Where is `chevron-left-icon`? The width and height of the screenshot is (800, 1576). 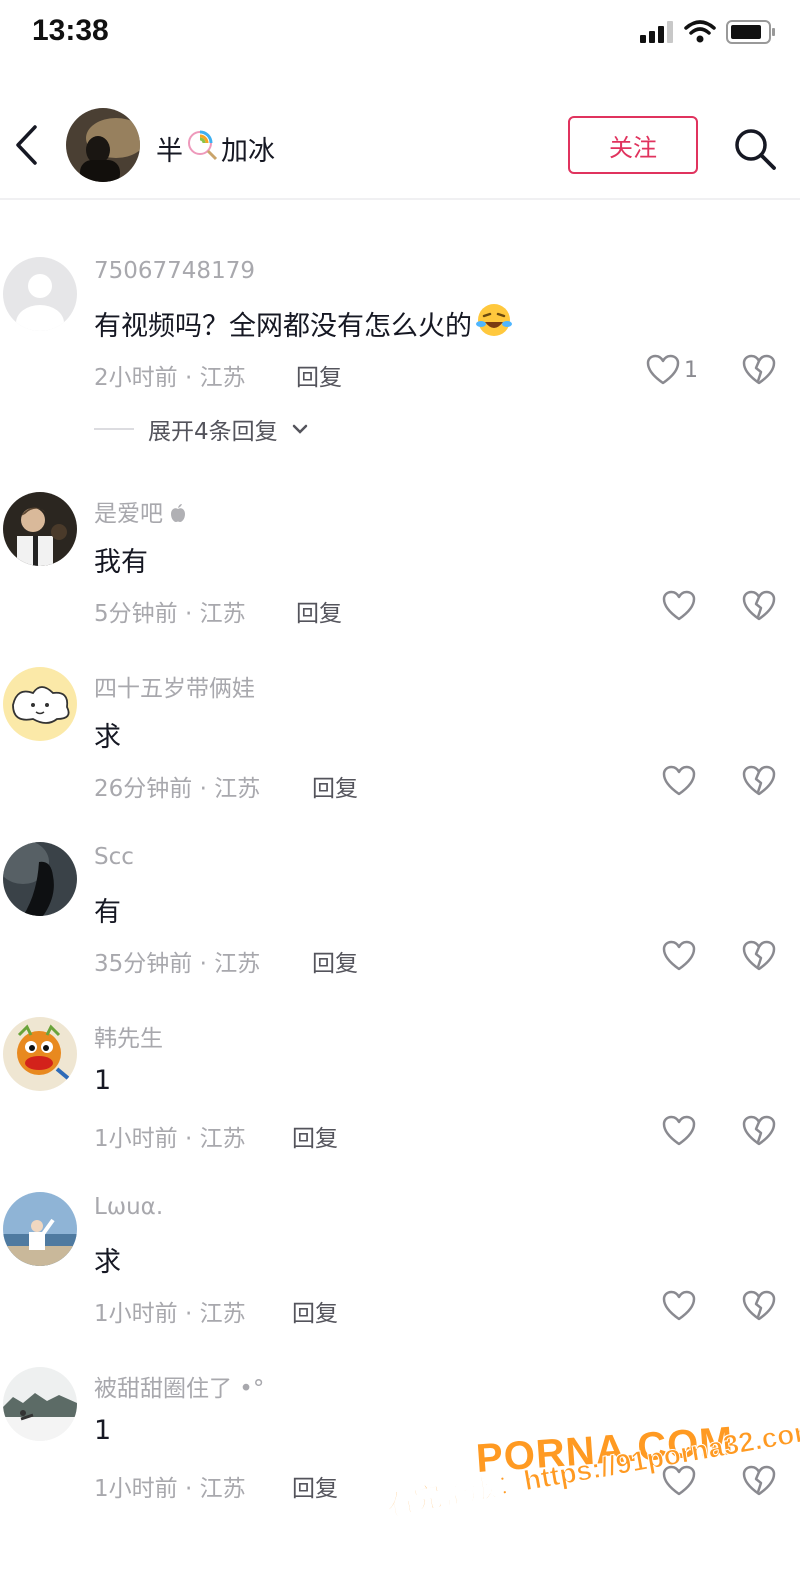
chevron-left-icon is located at coordinates (26, 145).